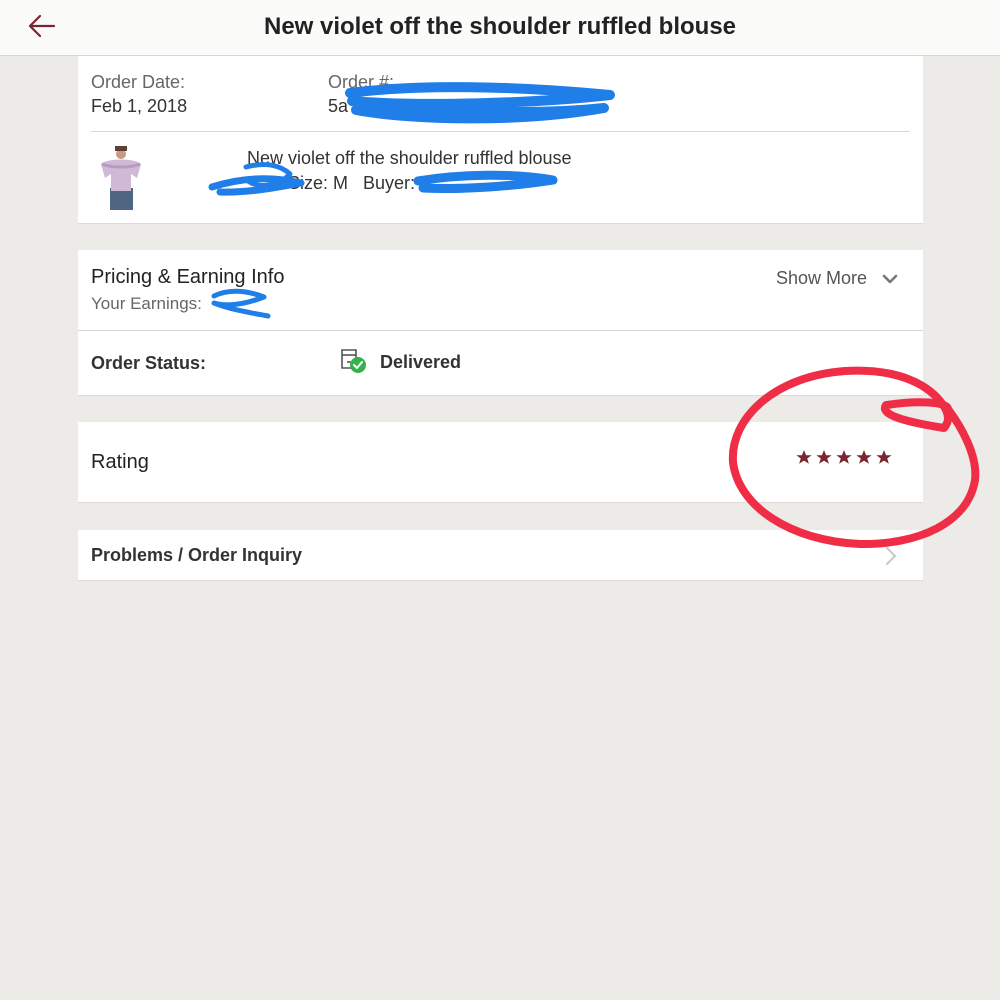  I want to click on order-status-label: Order Status:, so click(149, 363).